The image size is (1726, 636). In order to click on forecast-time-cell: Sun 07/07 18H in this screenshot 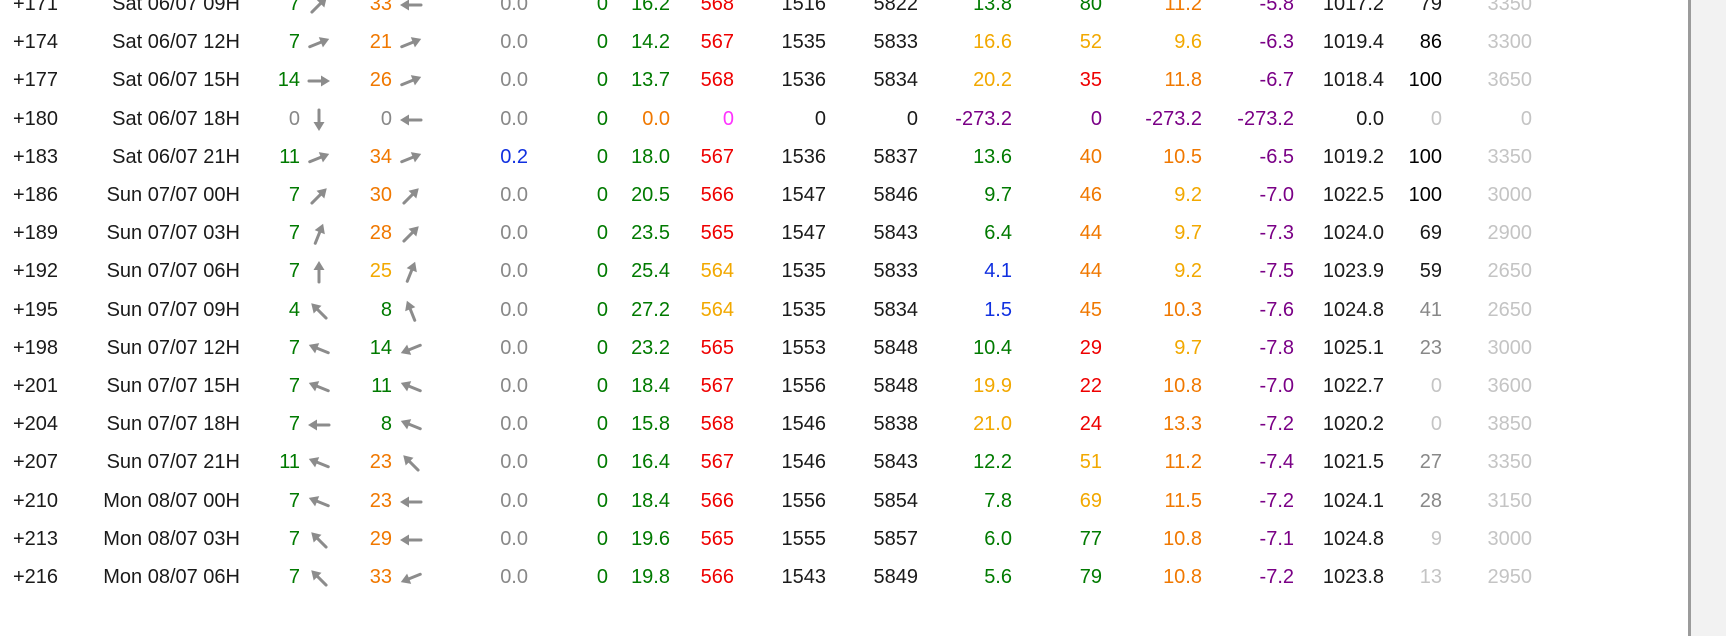, I will do `click(173, 424)`.